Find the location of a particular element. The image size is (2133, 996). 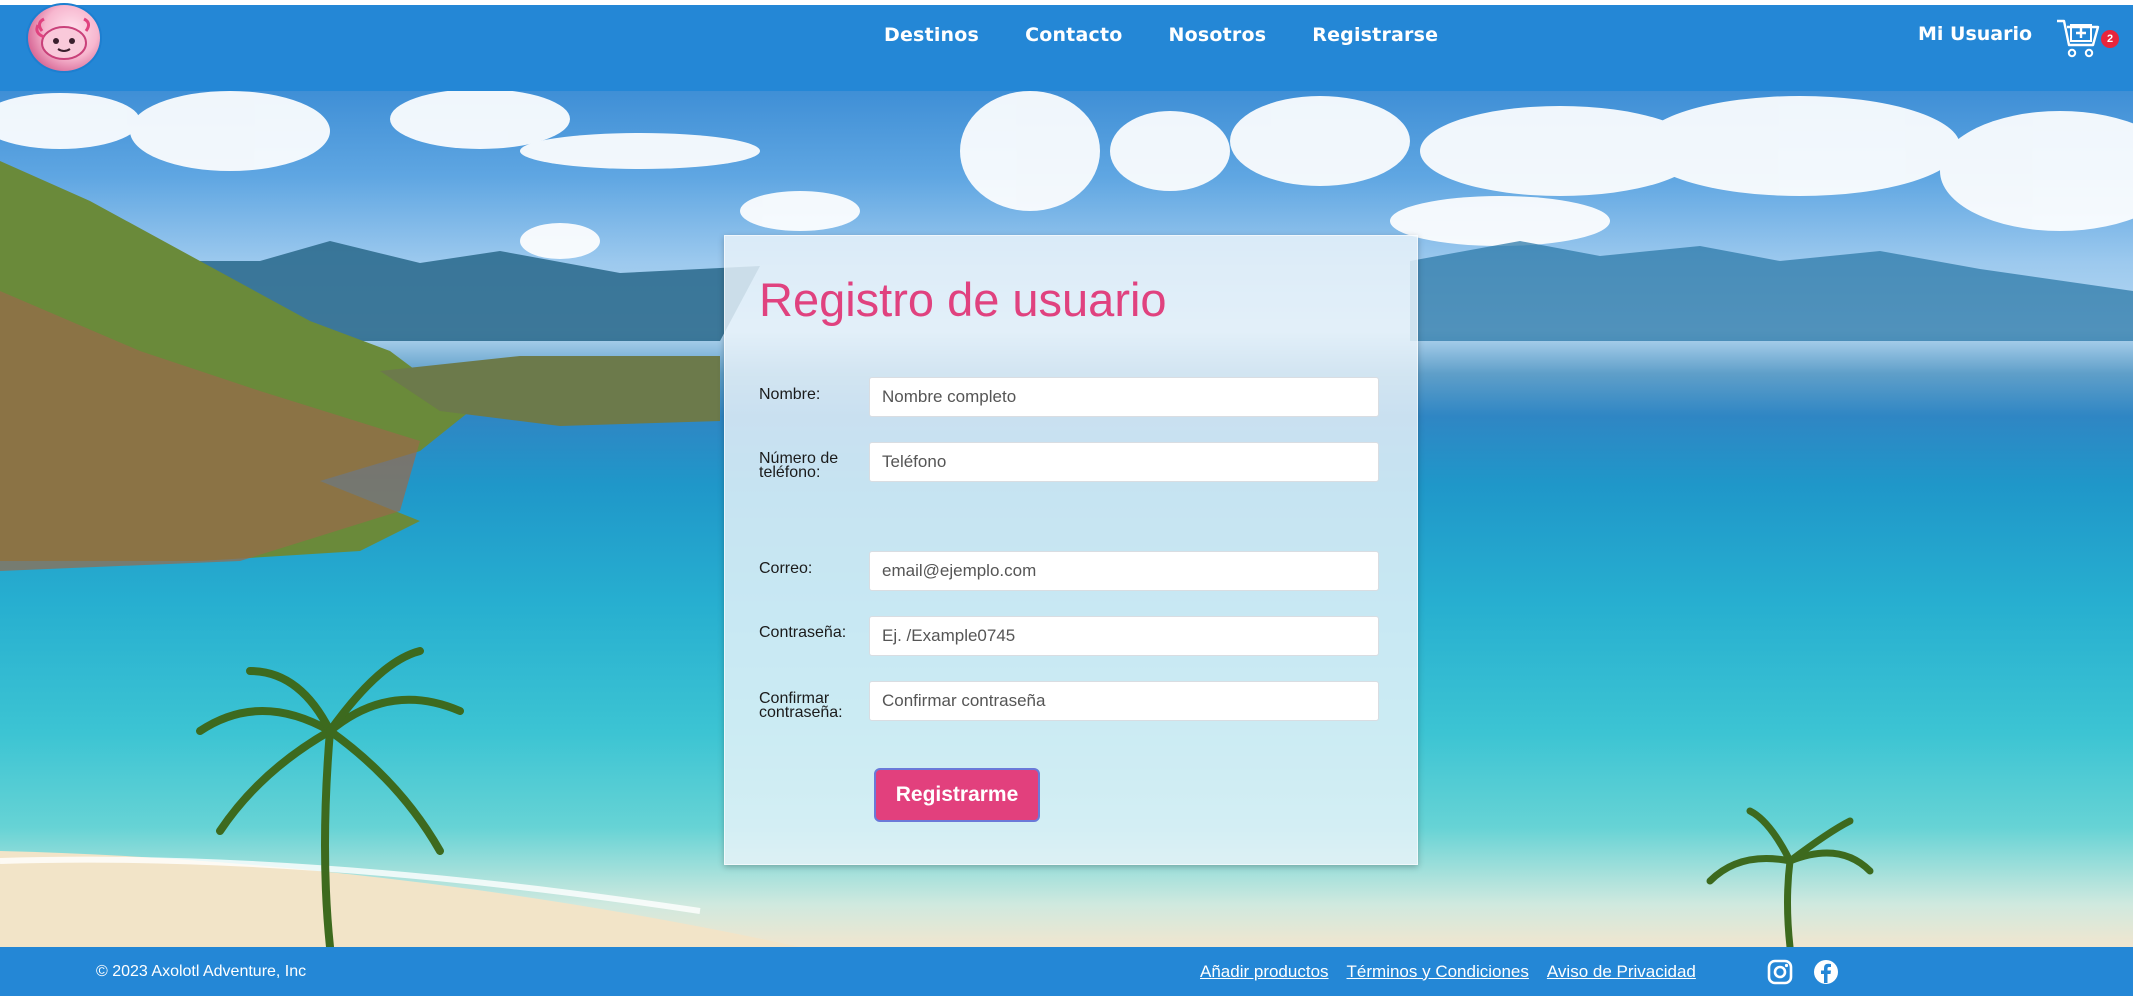

nav-nosotros: Nosotros is located at coordinates (1218, 35).